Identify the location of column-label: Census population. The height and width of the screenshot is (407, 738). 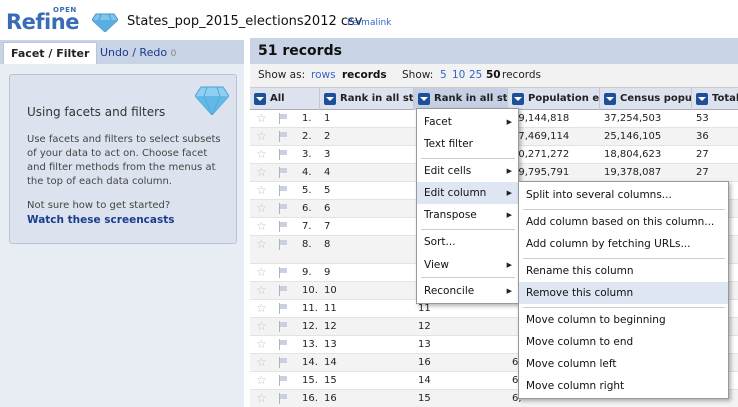
(656, 98).